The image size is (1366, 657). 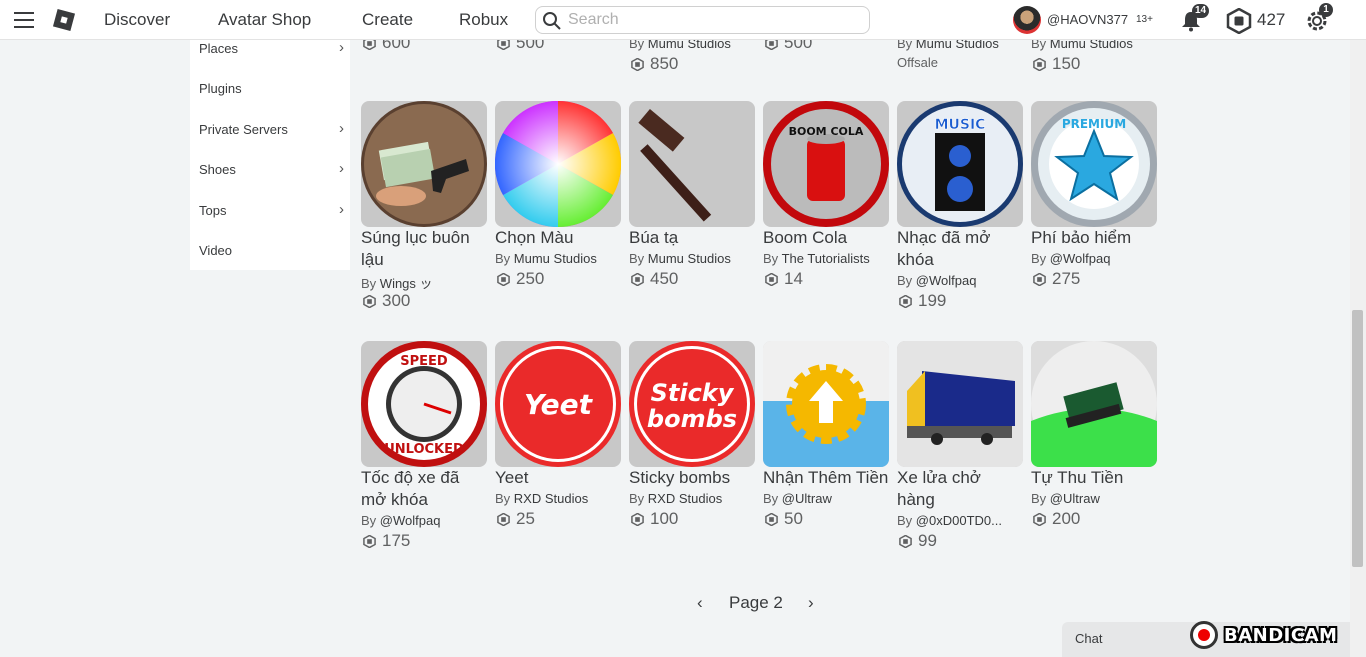 What do you see at coordinates (516, 519) in the screenshot?
I see `item-price: 25` at bounding box center [516, 519].